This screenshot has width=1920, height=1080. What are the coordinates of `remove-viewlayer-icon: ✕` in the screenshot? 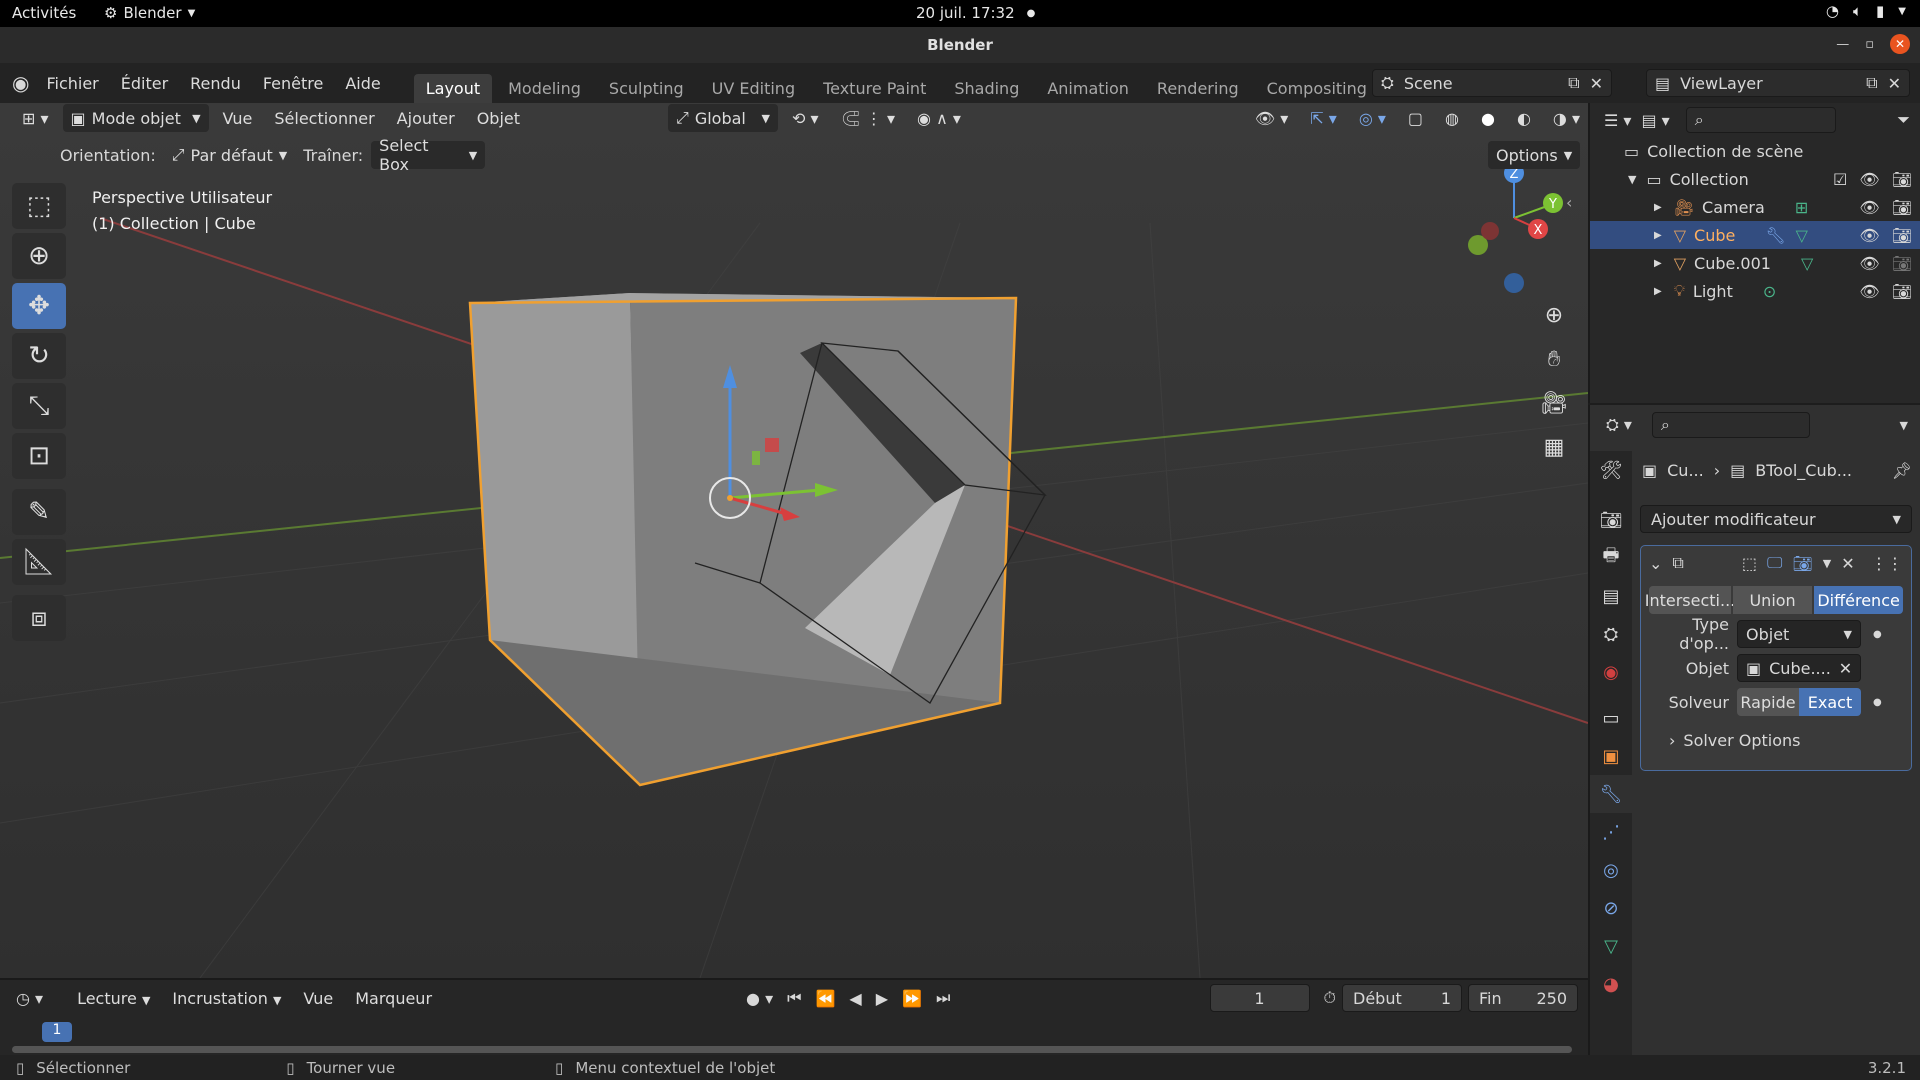 It's located at (1894, 83).